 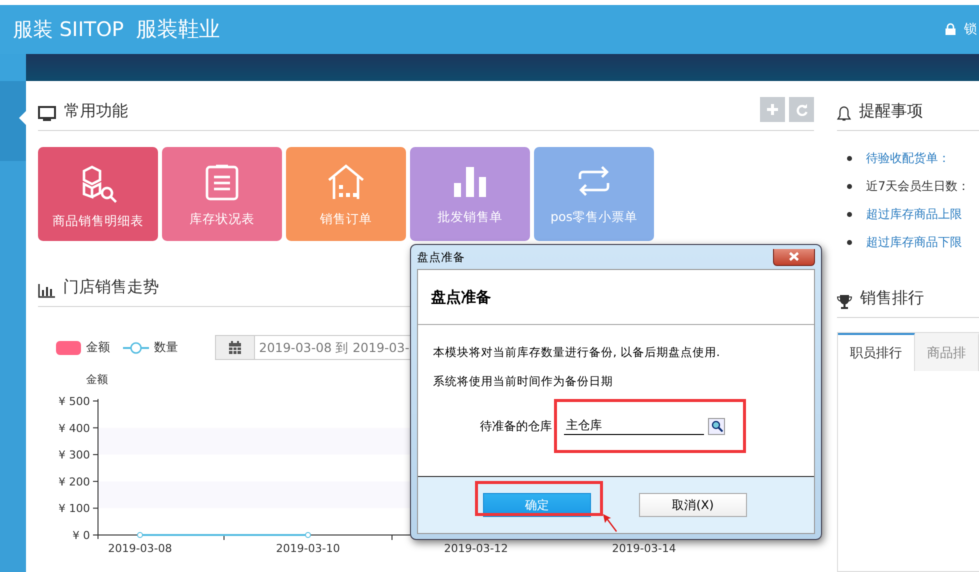 I want to click on reminder-link: 超过库存商品上限, so click(x=914, y=214).